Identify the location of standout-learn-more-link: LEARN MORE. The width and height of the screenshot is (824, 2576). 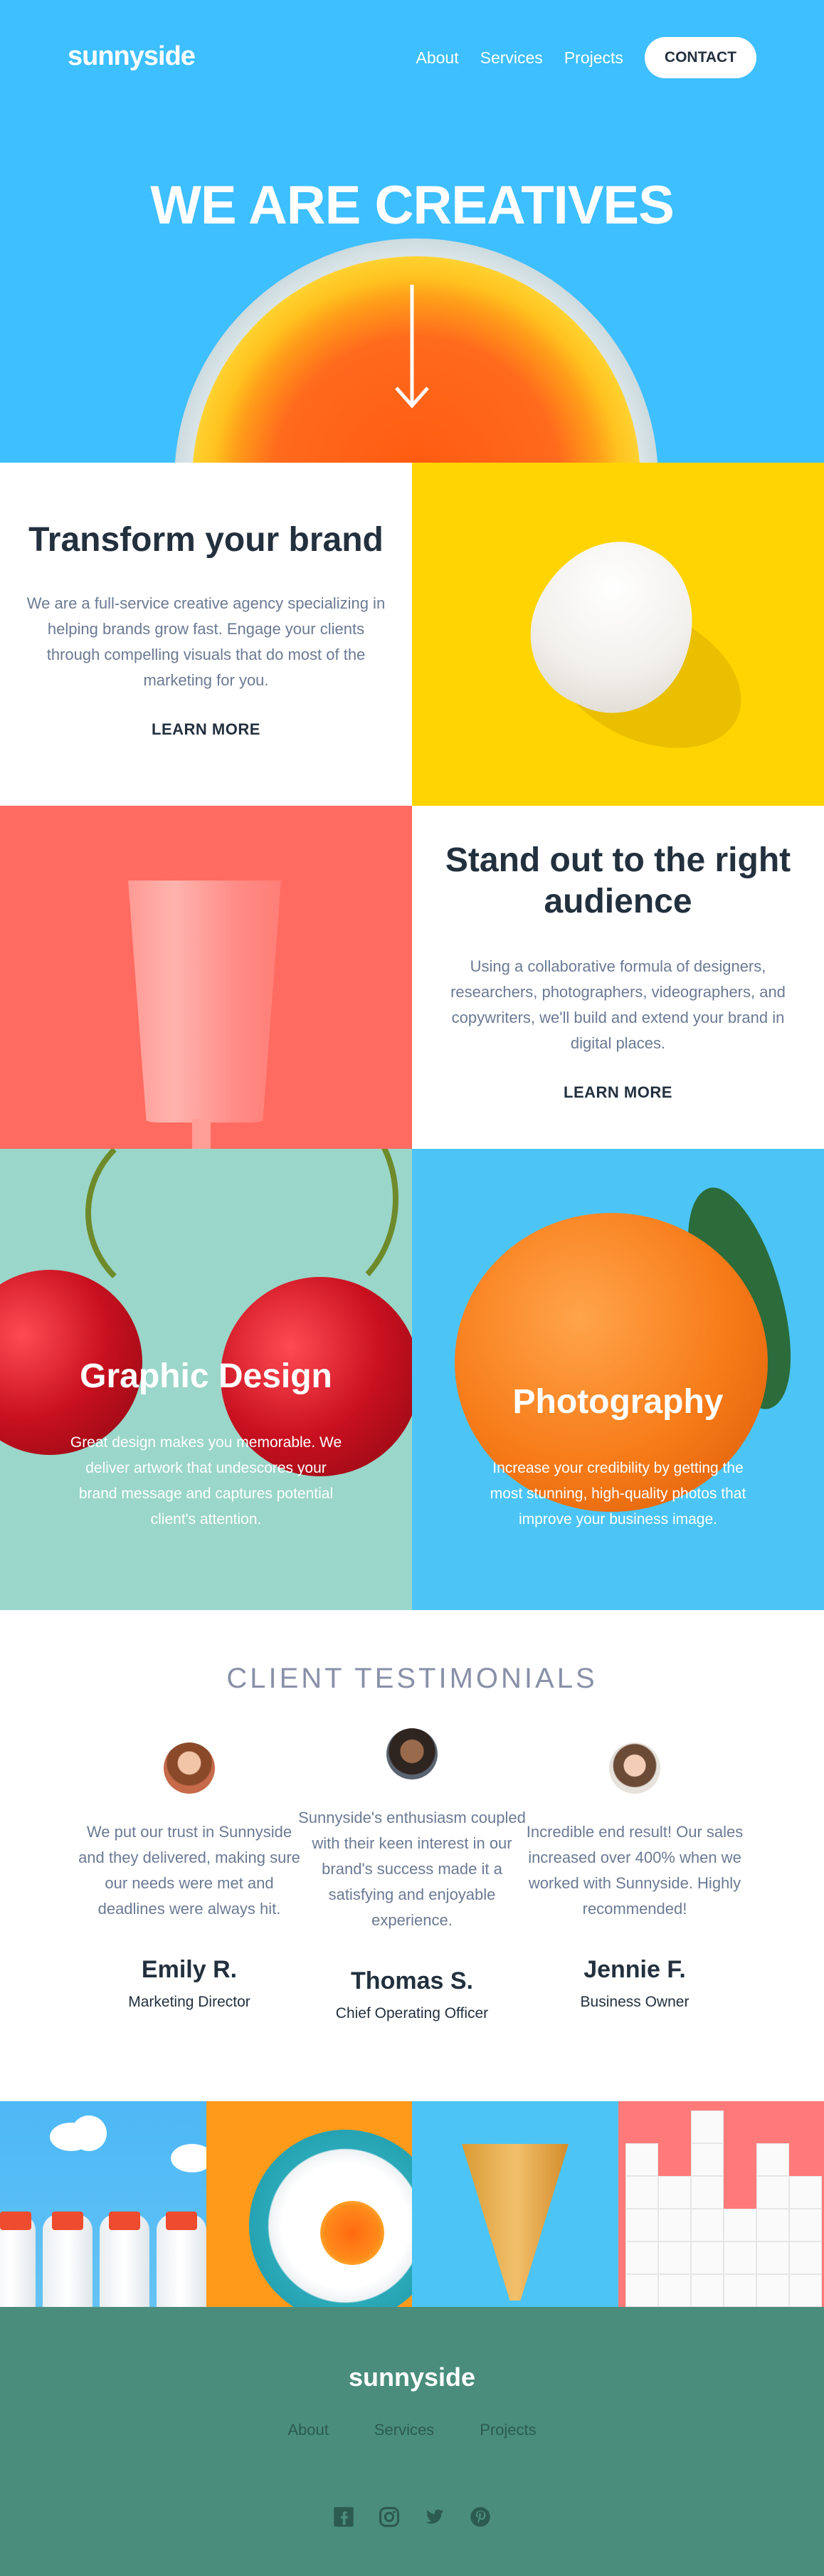
(618, 1094).